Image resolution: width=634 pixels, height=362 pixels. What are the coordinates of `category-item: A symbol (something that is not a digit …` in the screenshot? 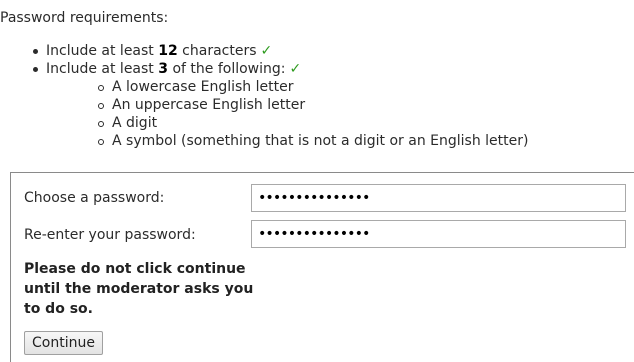 It's located at (311, 141).